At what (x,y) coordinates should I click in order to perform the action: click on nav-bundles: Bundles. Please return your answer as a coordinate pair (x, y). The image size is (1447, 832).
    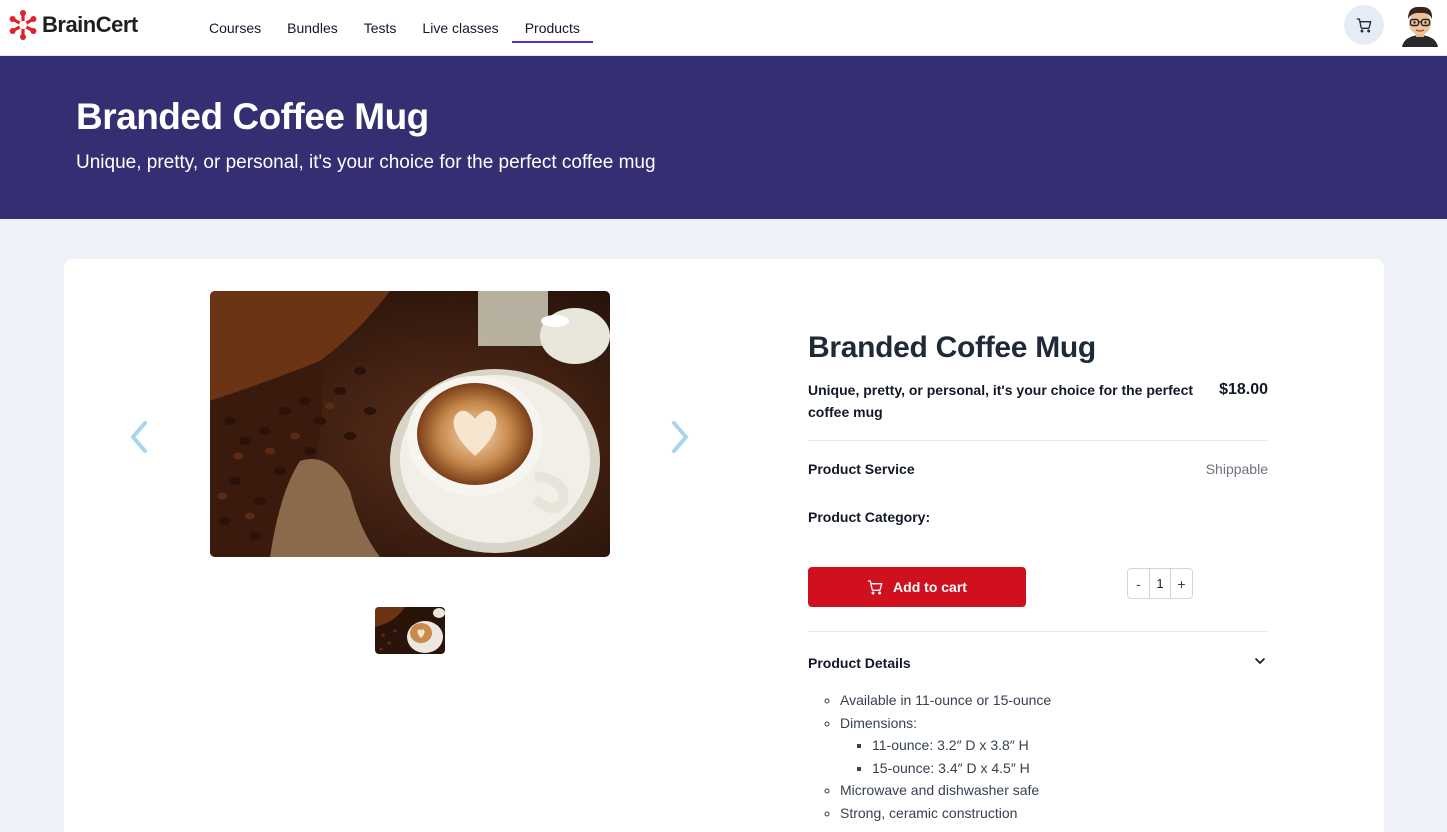
    Looking at the image, I should click on (312, 28).